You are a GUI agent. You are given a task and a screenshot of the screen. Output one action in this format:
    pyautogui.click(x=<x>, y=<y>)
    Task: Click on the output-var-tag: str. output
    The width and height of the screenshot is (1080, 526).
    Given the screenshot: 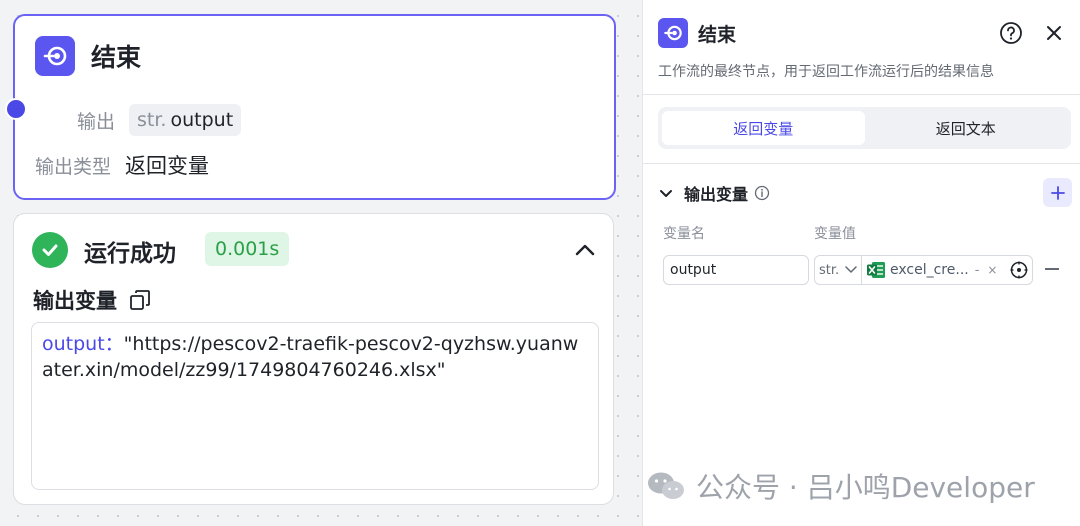 What is the action you would take?
    pyautogui.click(x=185, y=120)
    